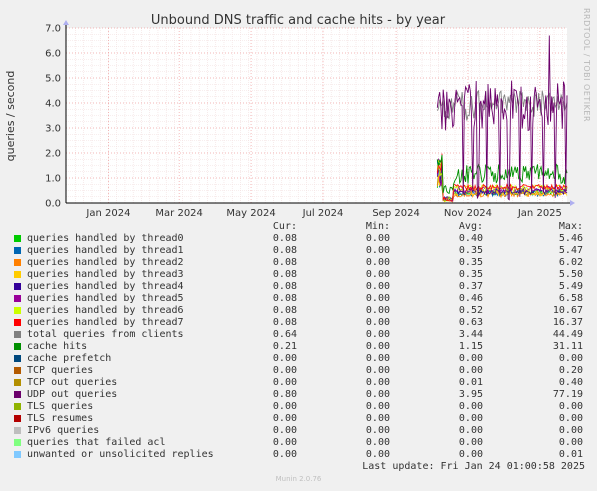 The height and width of the screenshot is (491, 597). Describe the element at coordinates (298, 479) in the screenshot. I see `munin-version: Munin 2.0.76` at that location.